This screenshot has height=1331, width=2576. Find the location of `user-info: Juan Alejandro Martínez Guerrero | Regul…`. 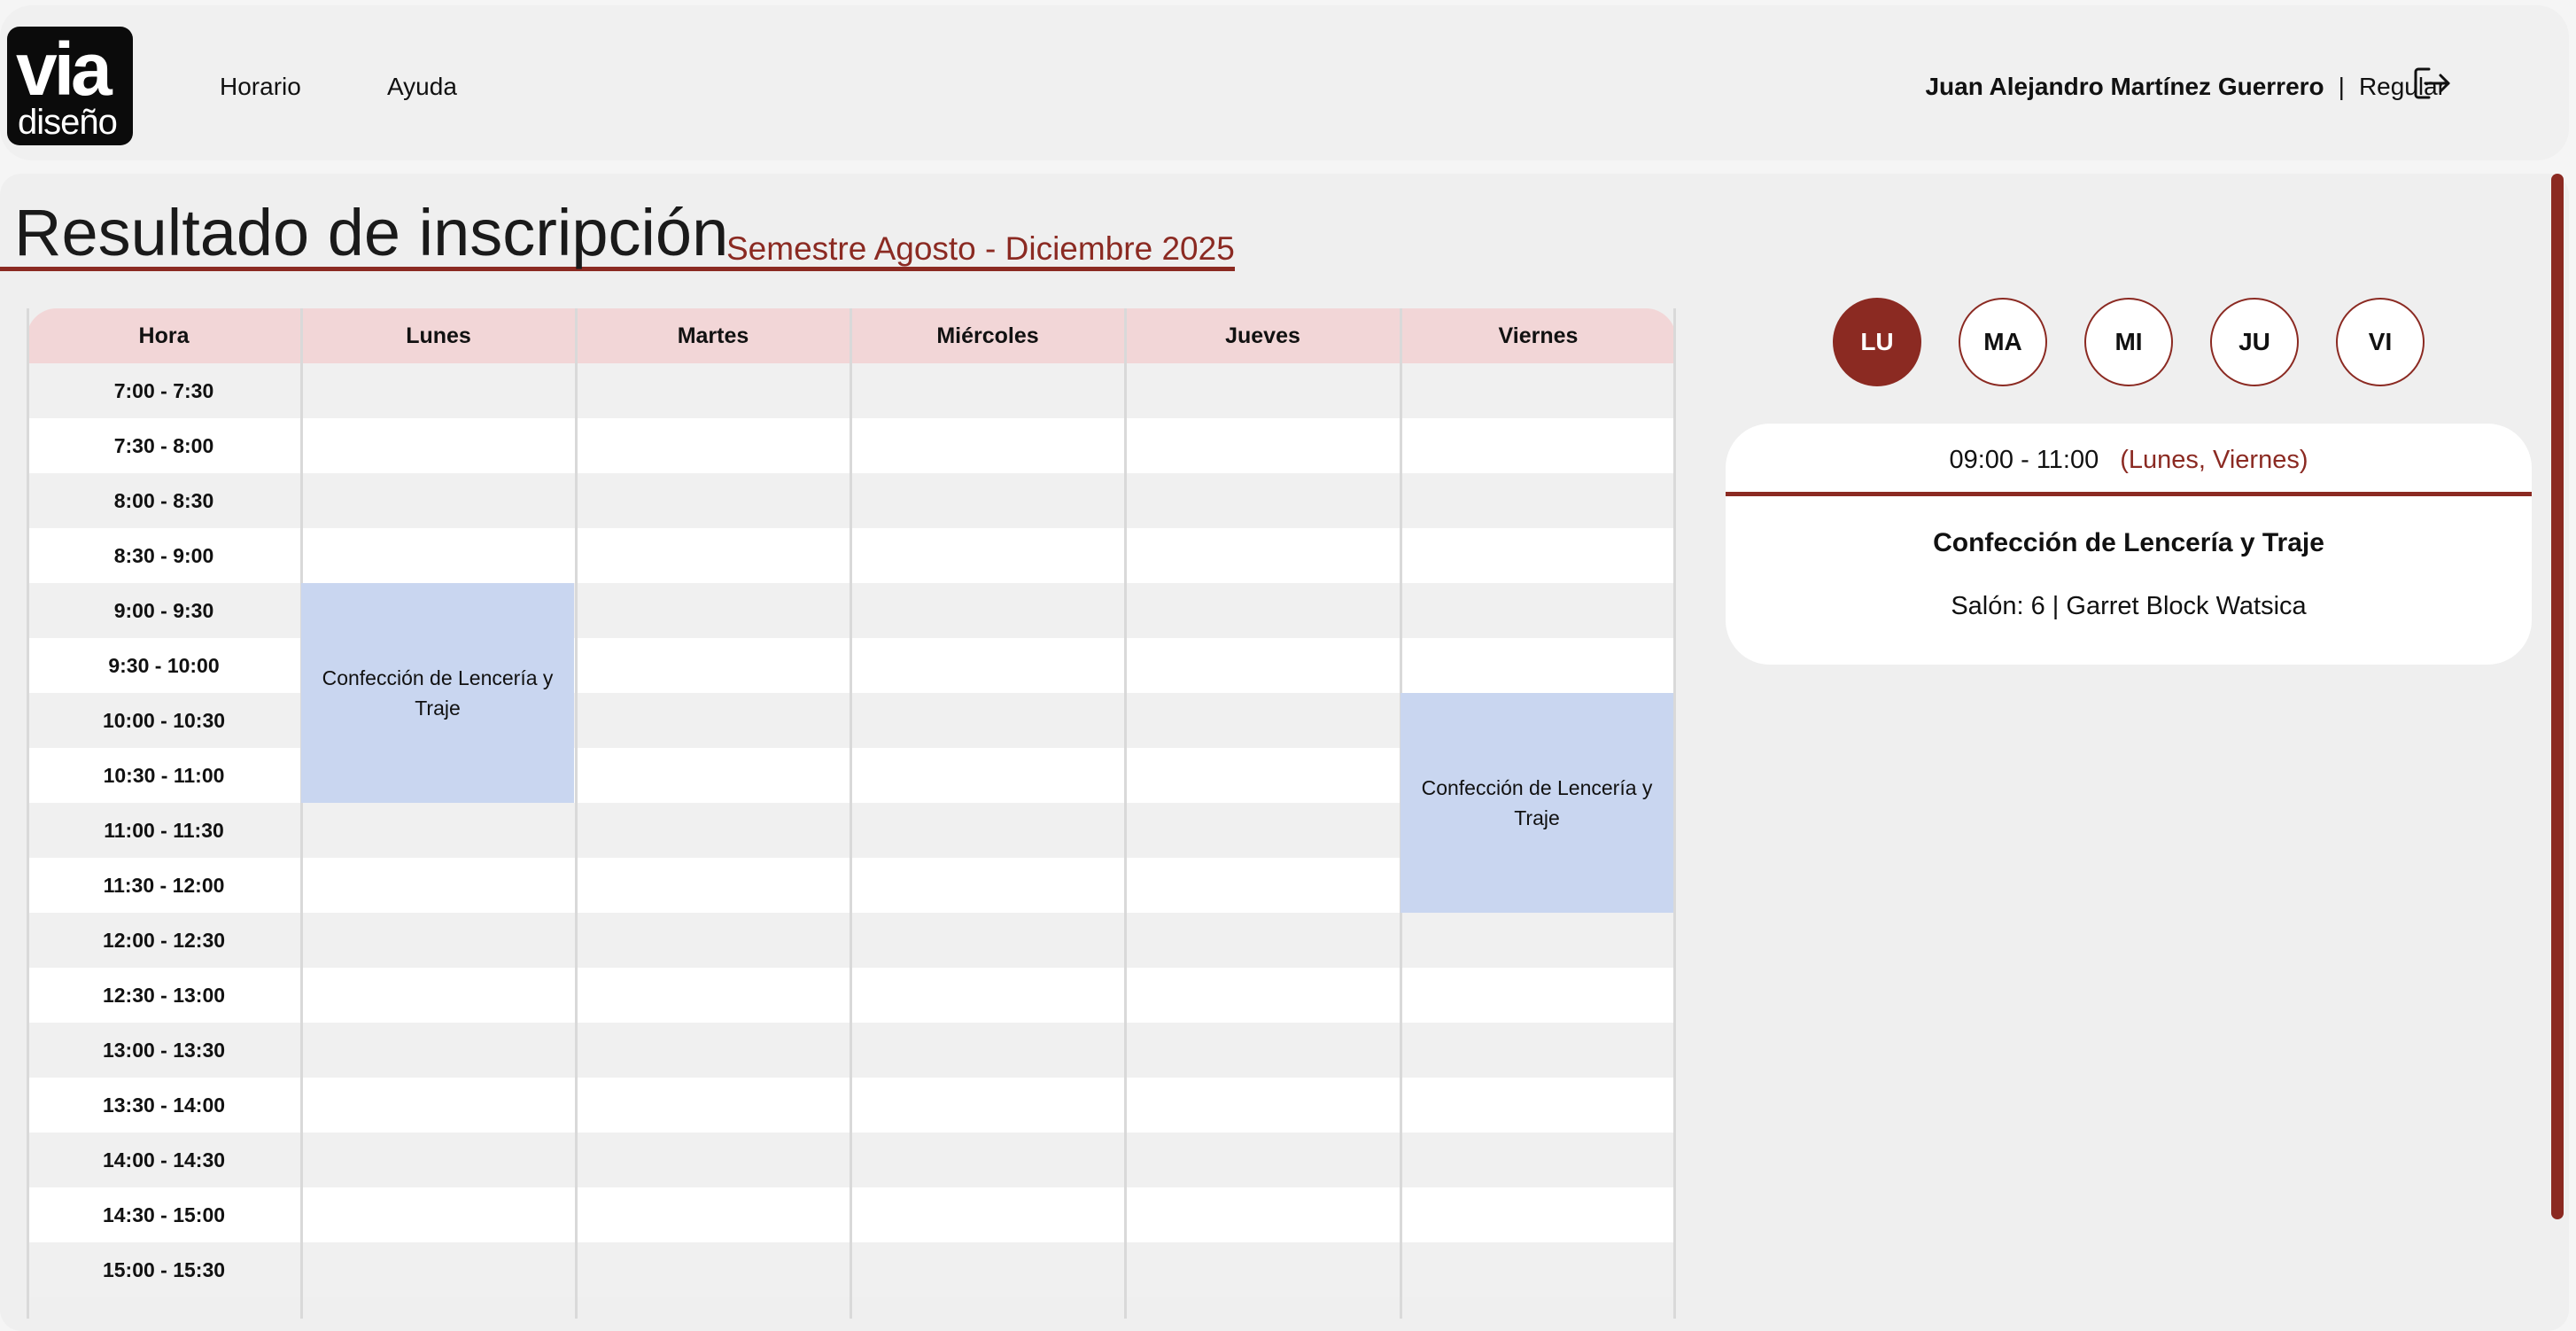

user-info: Juan Alejandro Martínez Guerrero | Regul… is located at coordinates (2185, 87).